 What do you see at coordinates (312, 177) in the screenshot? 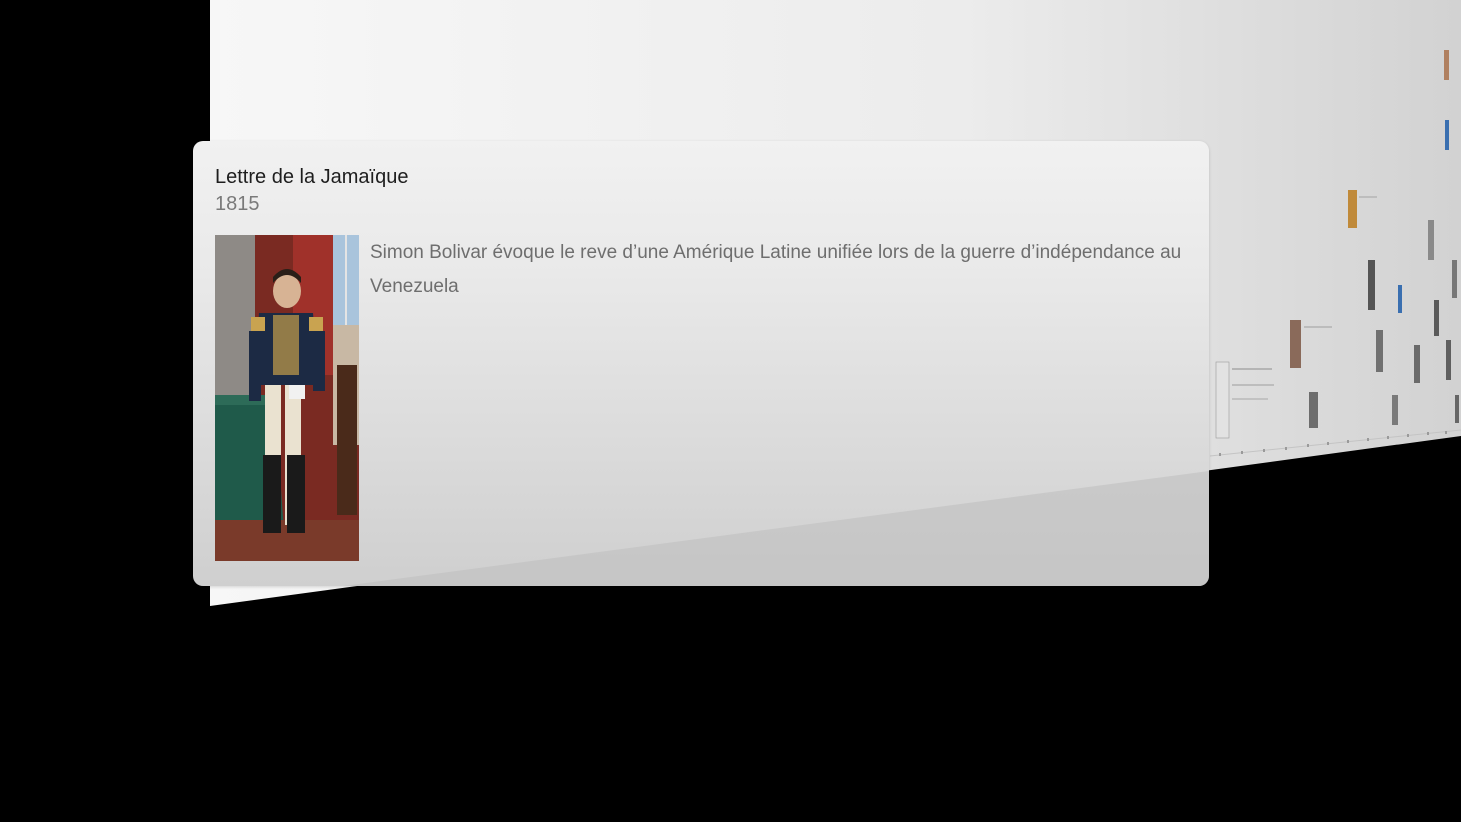
I see `event-title: Lettre de la Jamaïque` at bounding box center [312, 177].